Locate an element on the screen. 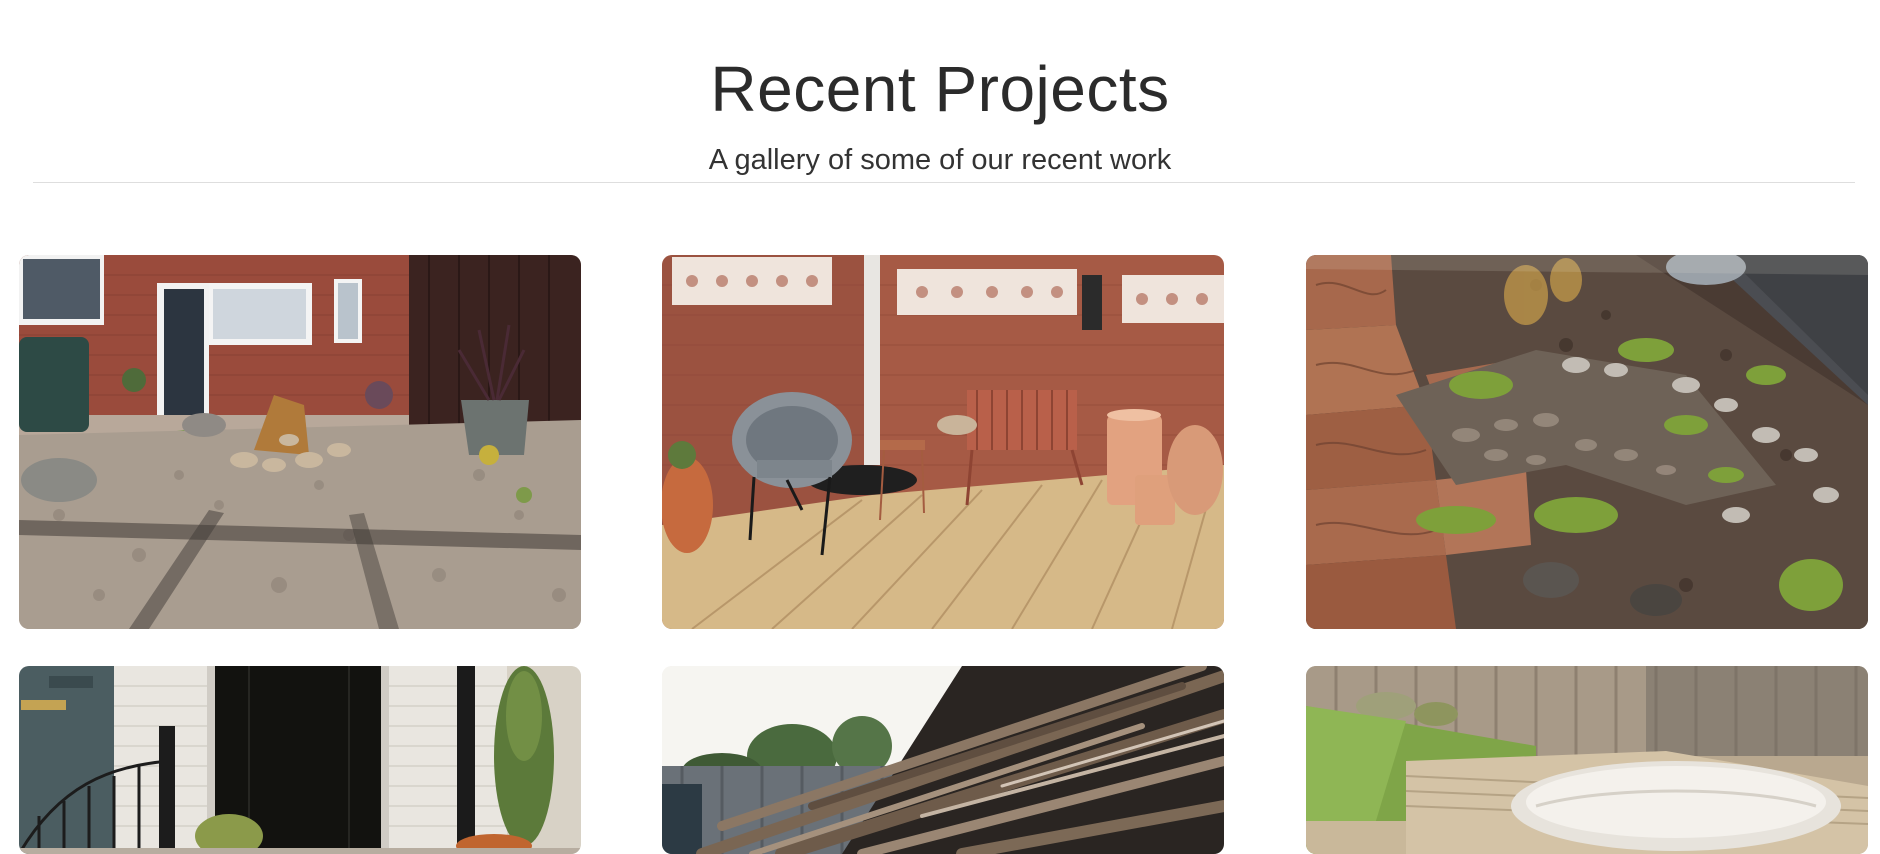 This screenshot has width=1880, height=854. hot-tub-decking-photo is located at coordinates (1587, 760).